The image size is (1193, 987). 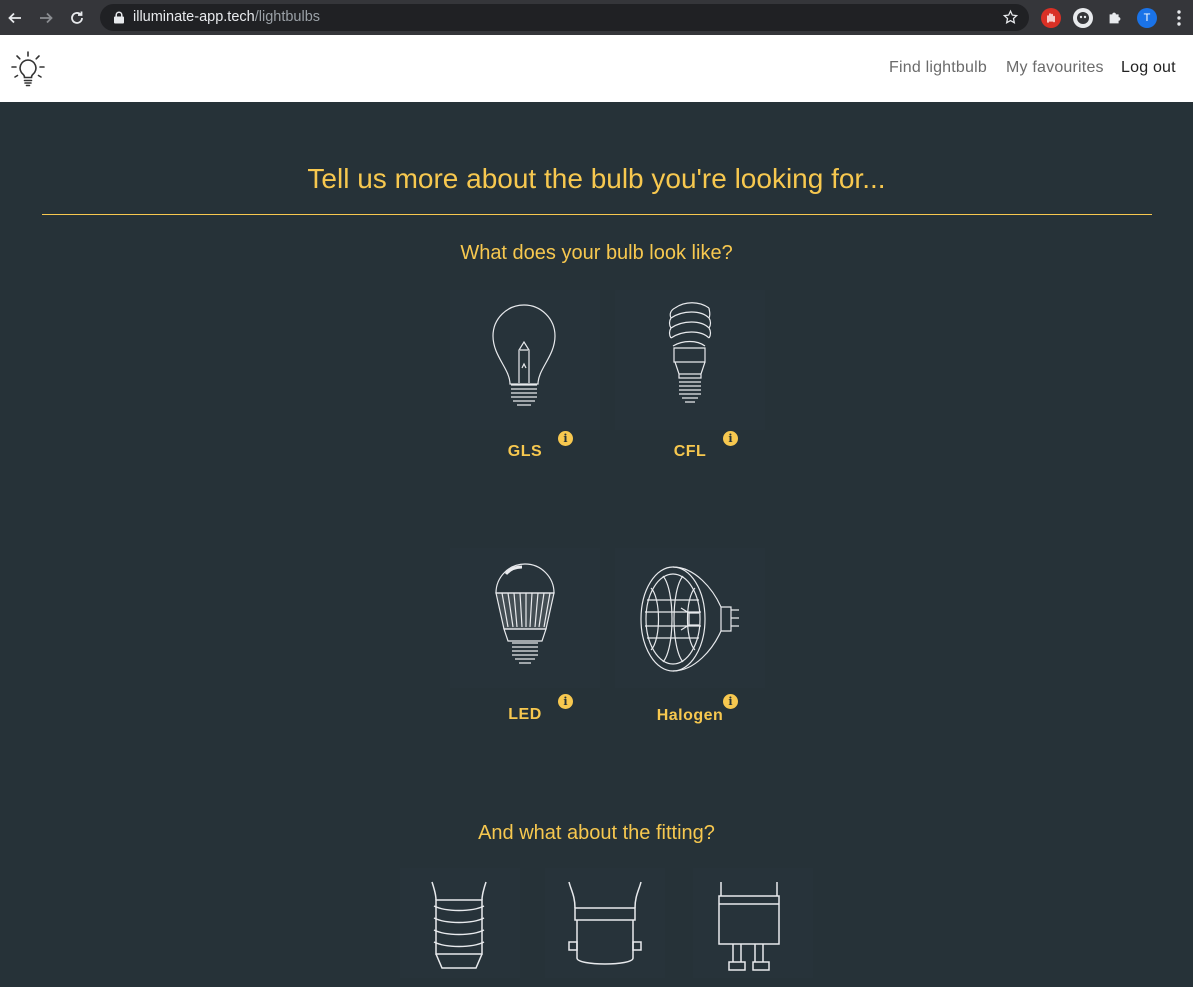 I want to click on extensions-puzzle-icon, so click(x=1115, y=18).